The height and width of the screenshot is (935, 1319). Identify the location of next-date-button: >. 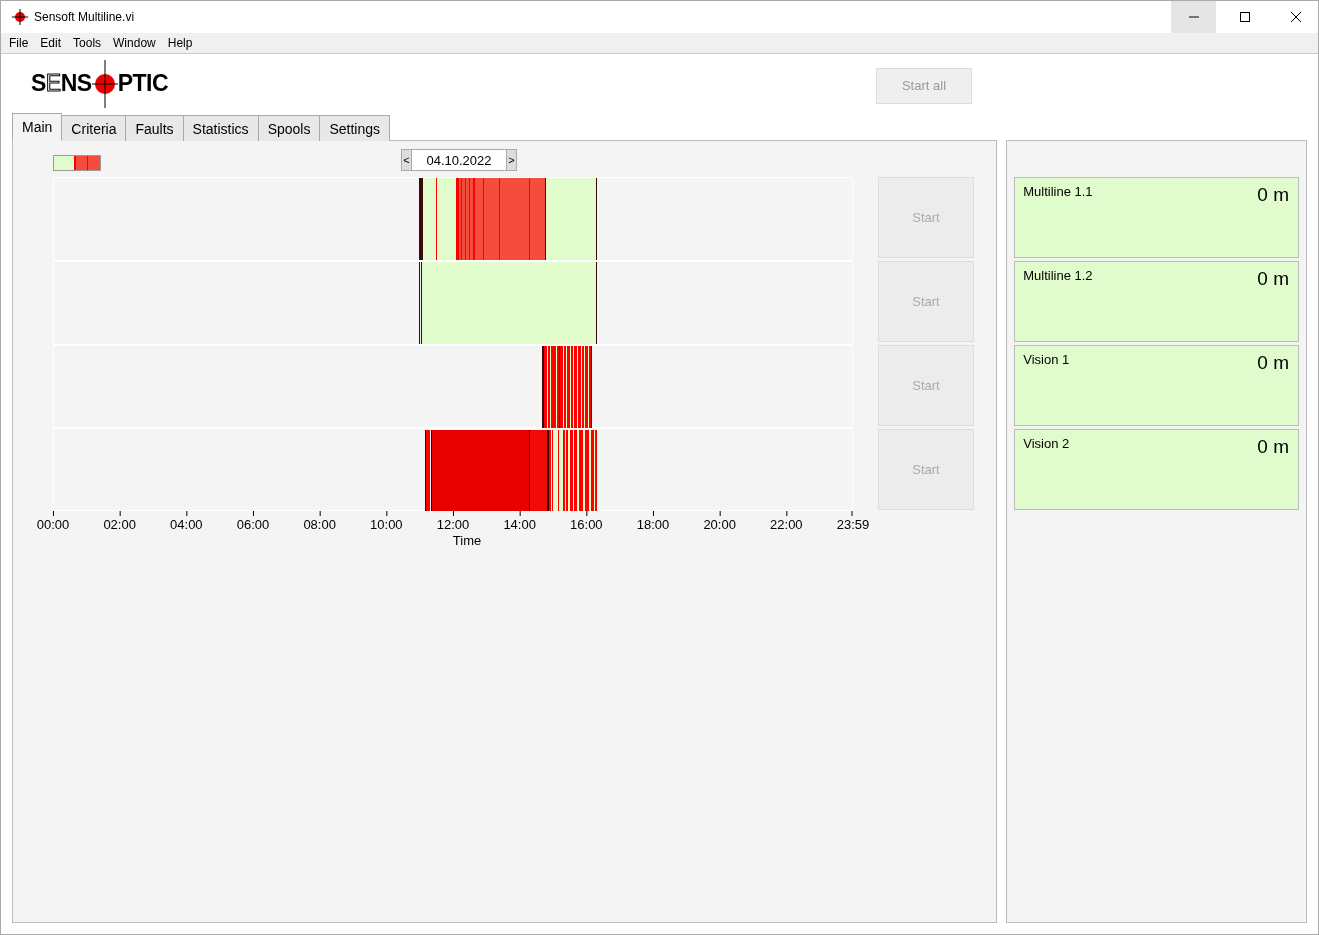
(511, 160).